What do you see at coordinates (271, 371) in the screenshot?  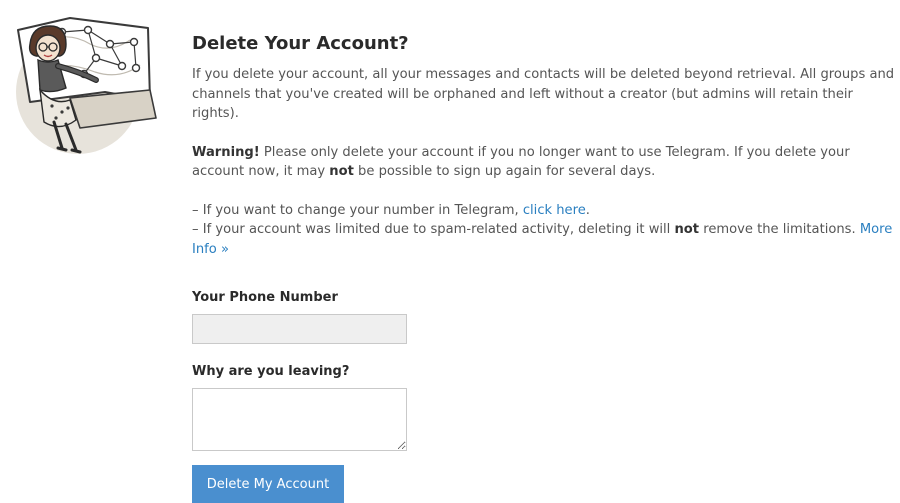 I see `reason-label: Why are you leaving?` at bounding box center [271, 371].